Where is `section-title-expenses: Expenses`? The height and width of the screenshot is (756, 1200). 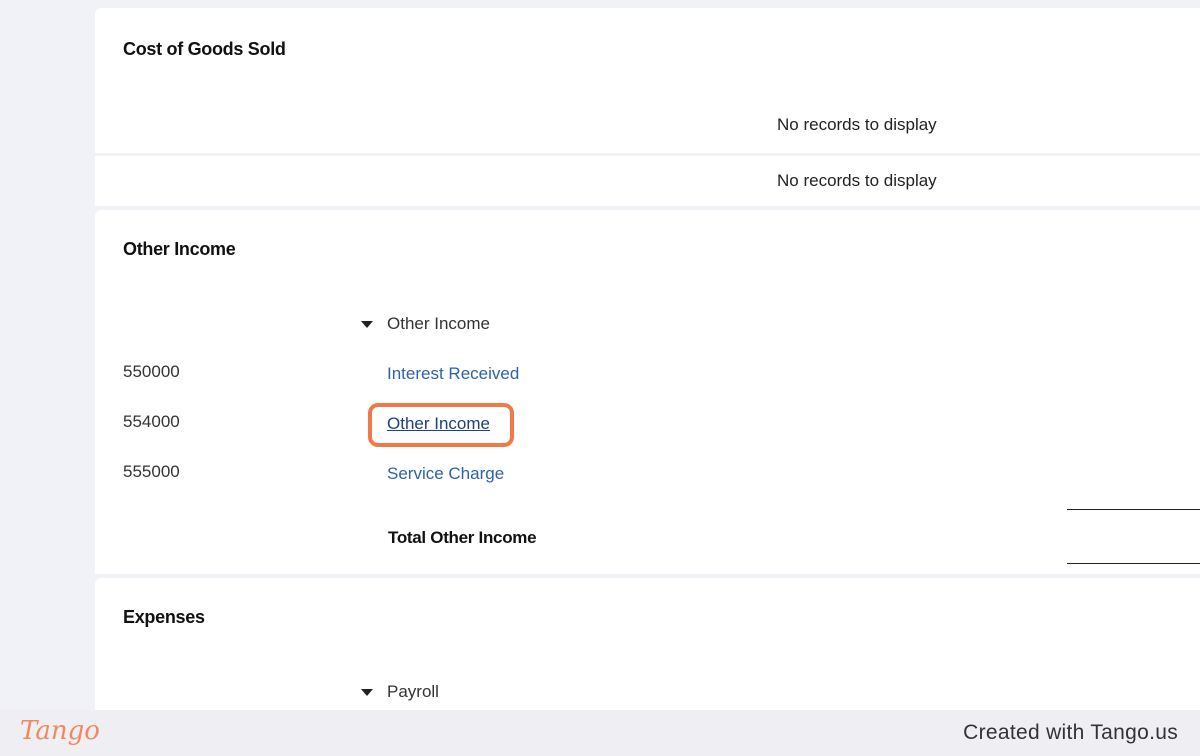 section-title-expenses: Expenses is located at coordinates (164, 617).